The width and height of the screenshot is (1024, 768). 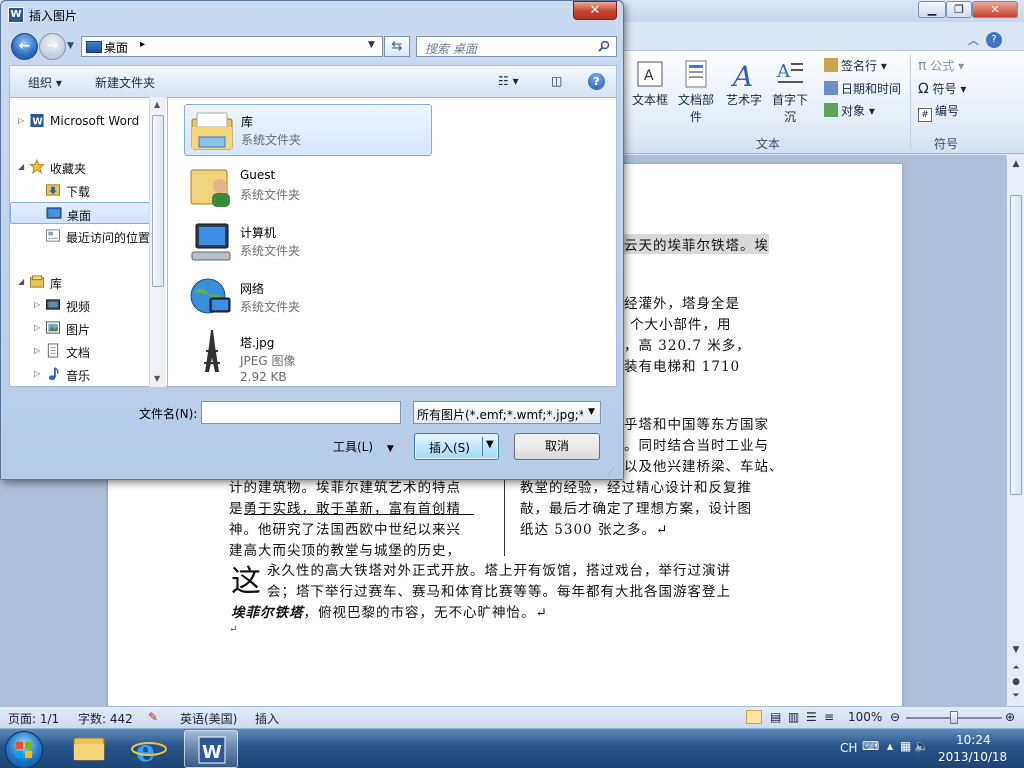 I want to click on zoom-in-button: ⊕, so click(x=1010, y=717).